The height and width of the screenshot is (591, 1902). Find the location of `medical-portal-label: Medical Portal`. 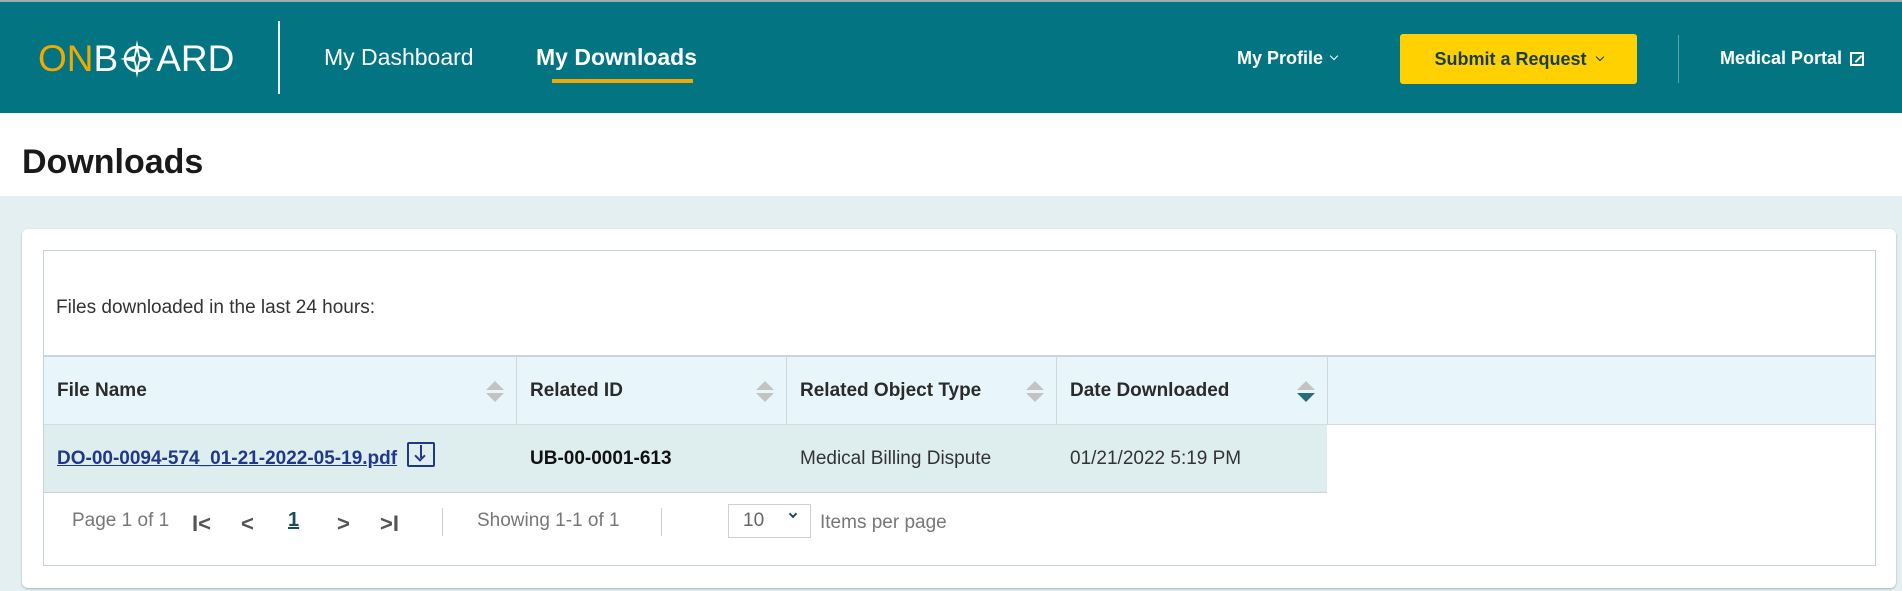

medical-portal-label: Medical Portal is located at coordinates (1781, 58).